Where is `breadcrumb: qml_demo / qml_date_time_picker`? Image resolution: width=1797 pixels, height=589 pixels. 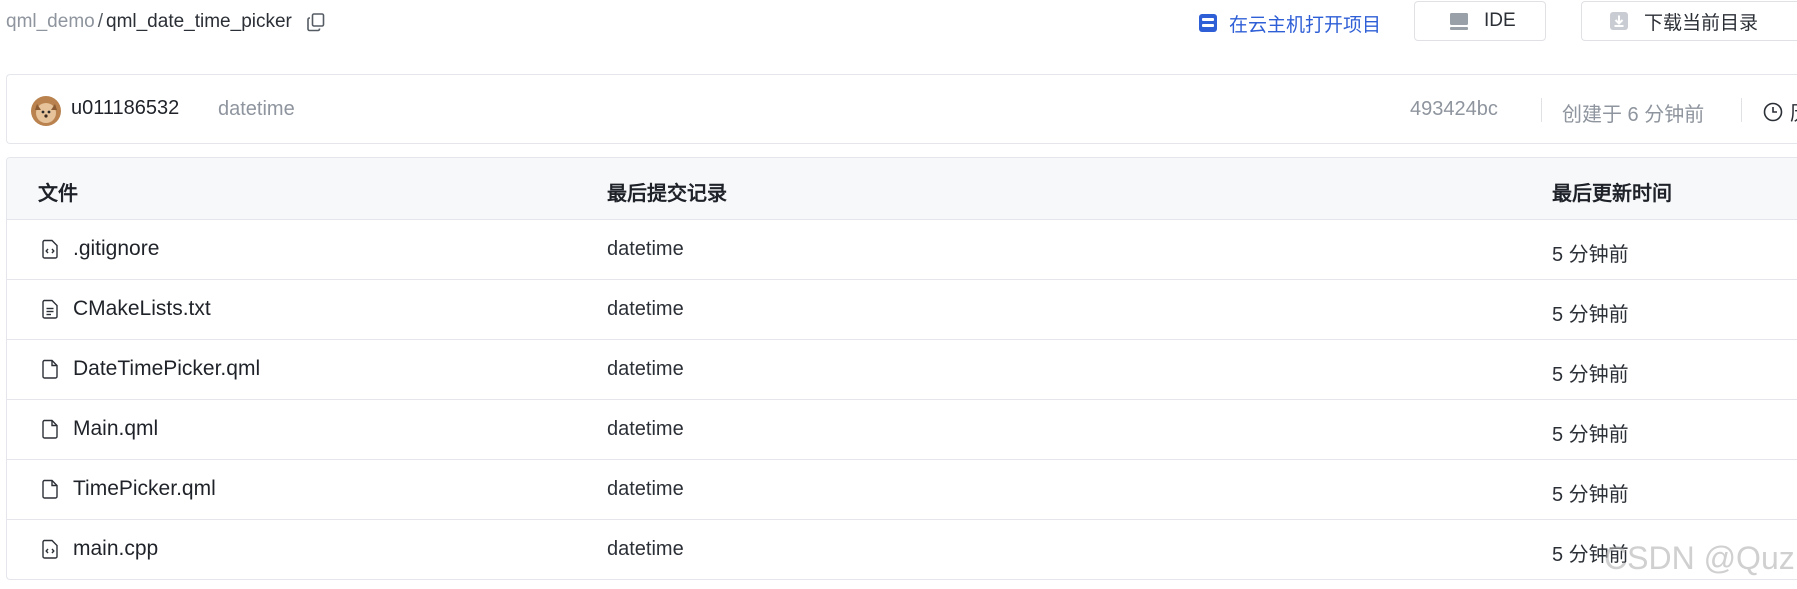 breadcrumb: qml_demo / qml_date_time_picker is located at coordinates (166, 22).